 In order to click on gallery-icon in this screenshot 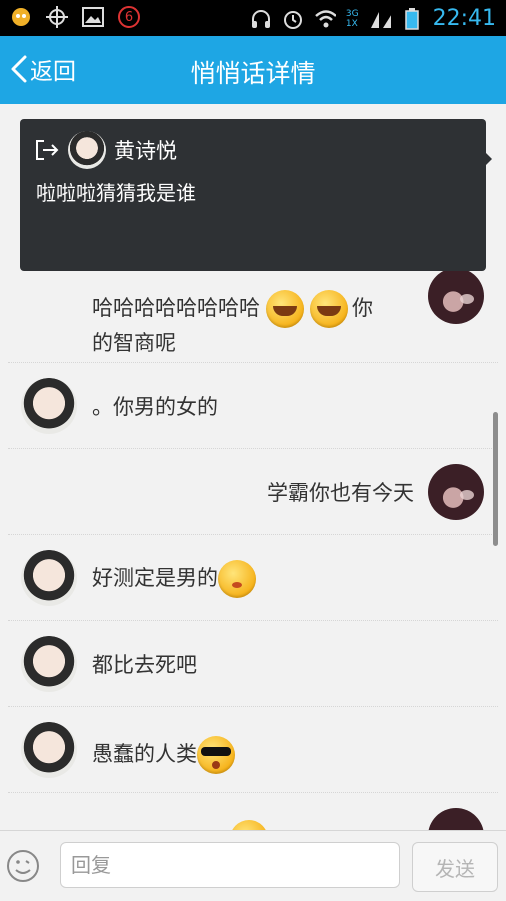, I will do `click(93, 17)`.